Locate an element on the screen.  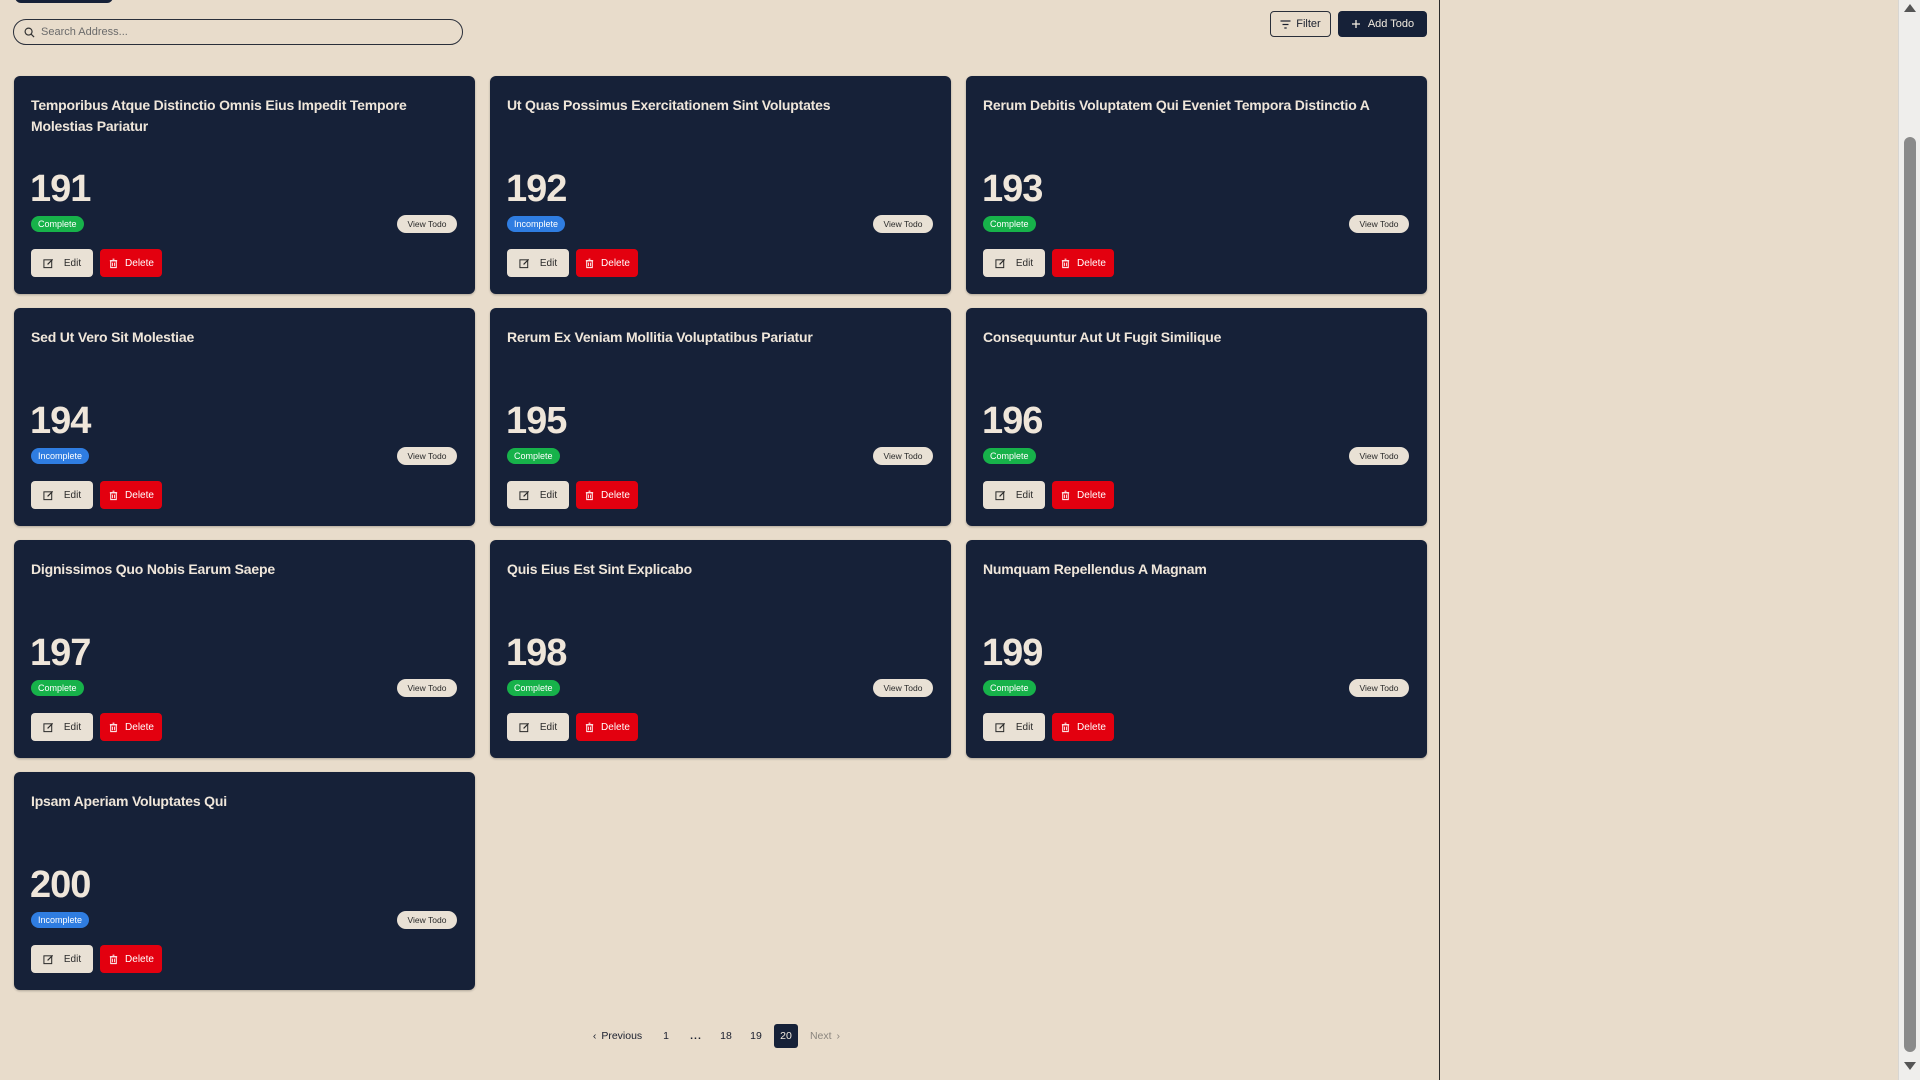
todo-title: Consequuntur Aut Ut Fugit Similique is located at coordinates (1102, 337).